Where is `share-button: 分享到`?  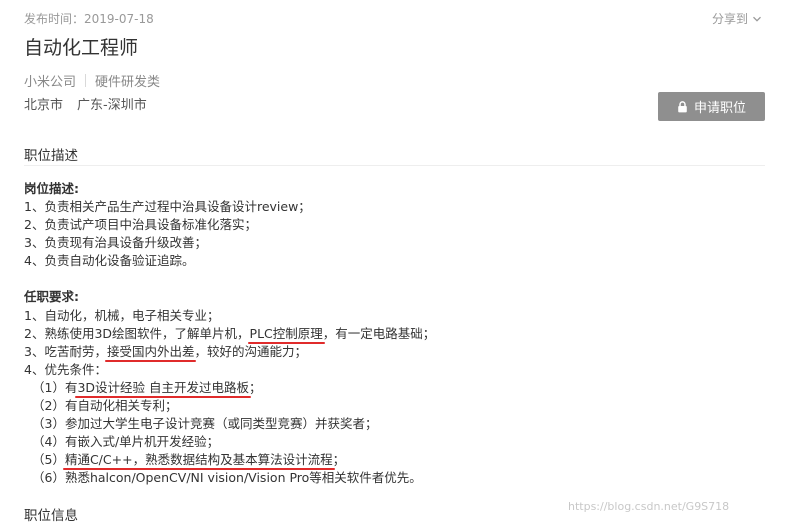
share-button: 分享到 is located at coordinates (737, 18).